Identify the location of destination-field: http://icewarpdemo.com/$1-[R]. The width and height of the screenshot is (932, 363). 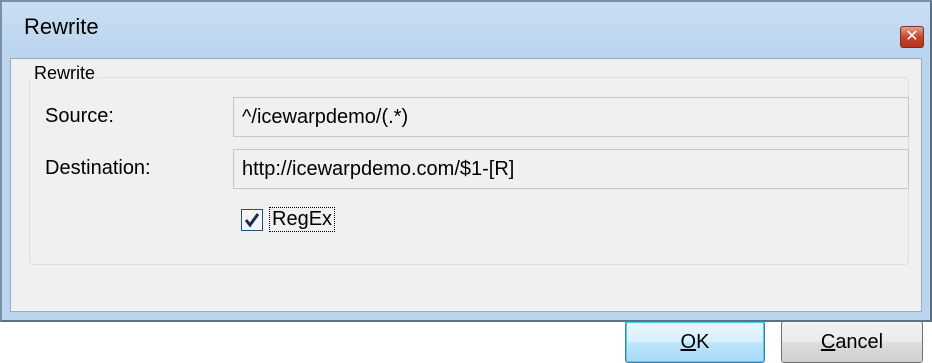
(571, 169).